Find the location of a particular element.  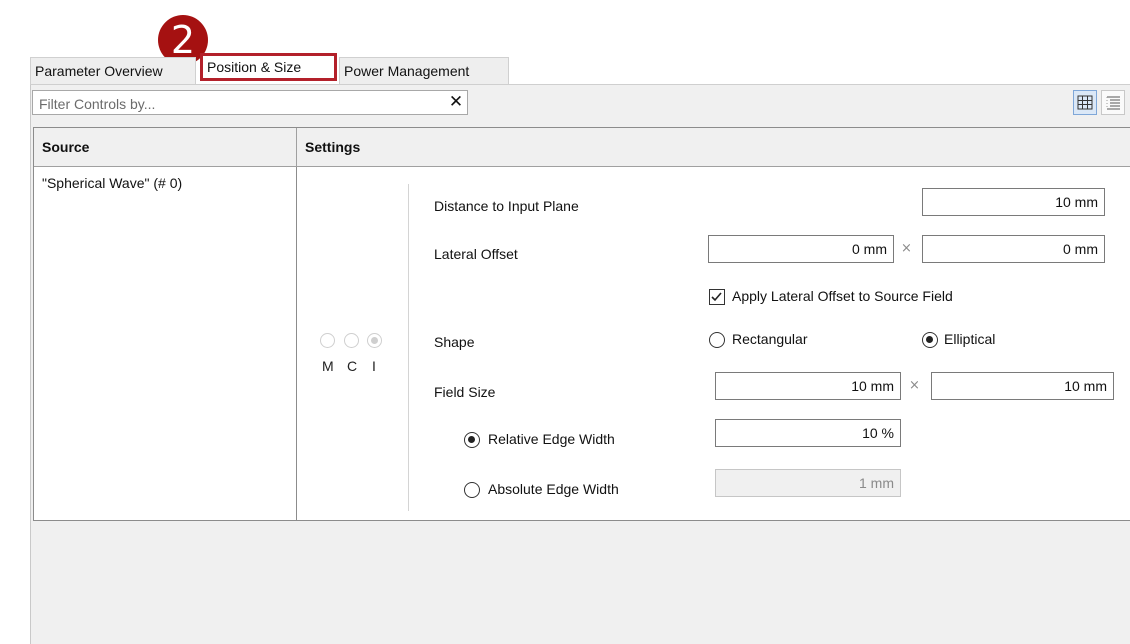

shape-elliptical-label: Elliptical is located at coordinates (969, 339).